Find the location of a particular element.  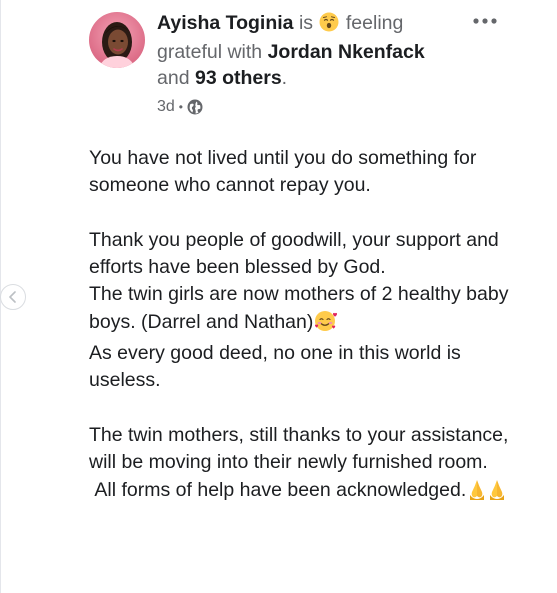

chevron-left-icon is located at coordinates (12, 297).